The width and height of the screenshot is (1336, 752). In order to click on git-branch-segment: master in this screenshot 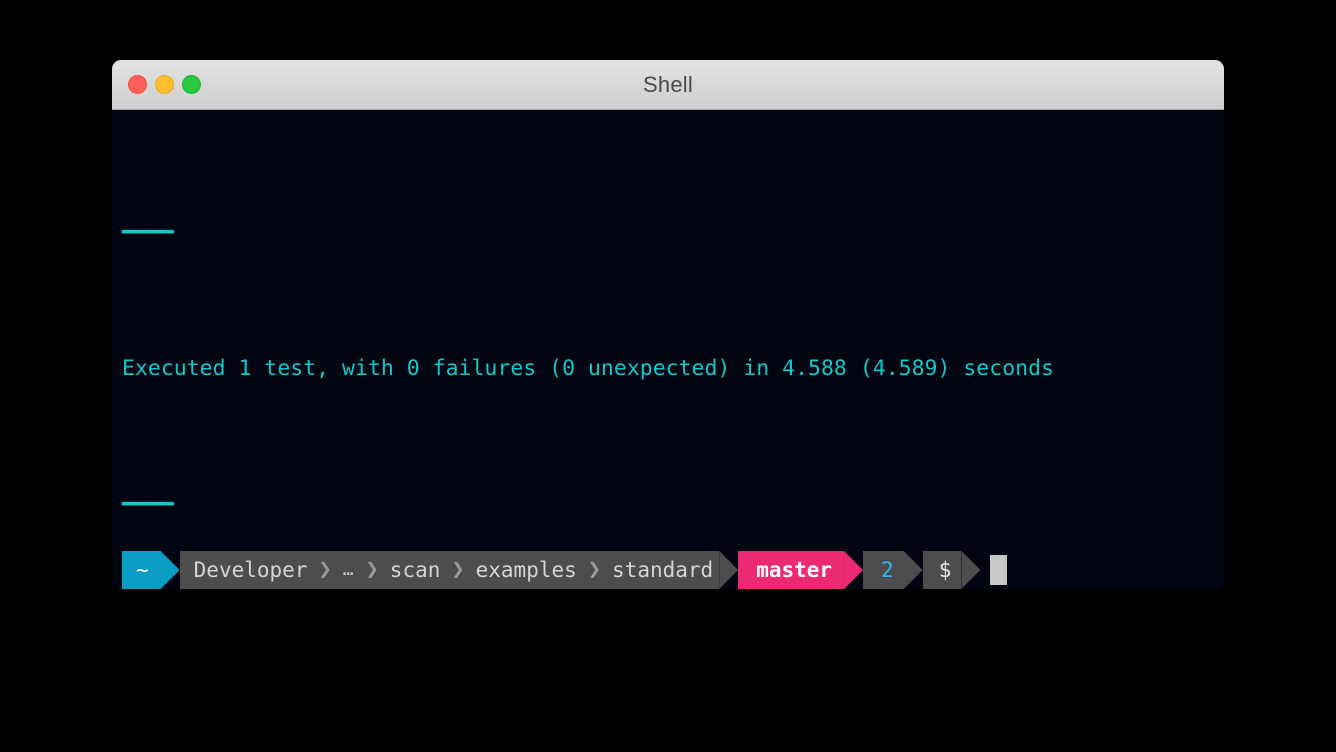, I will do `click(791, 570)`.